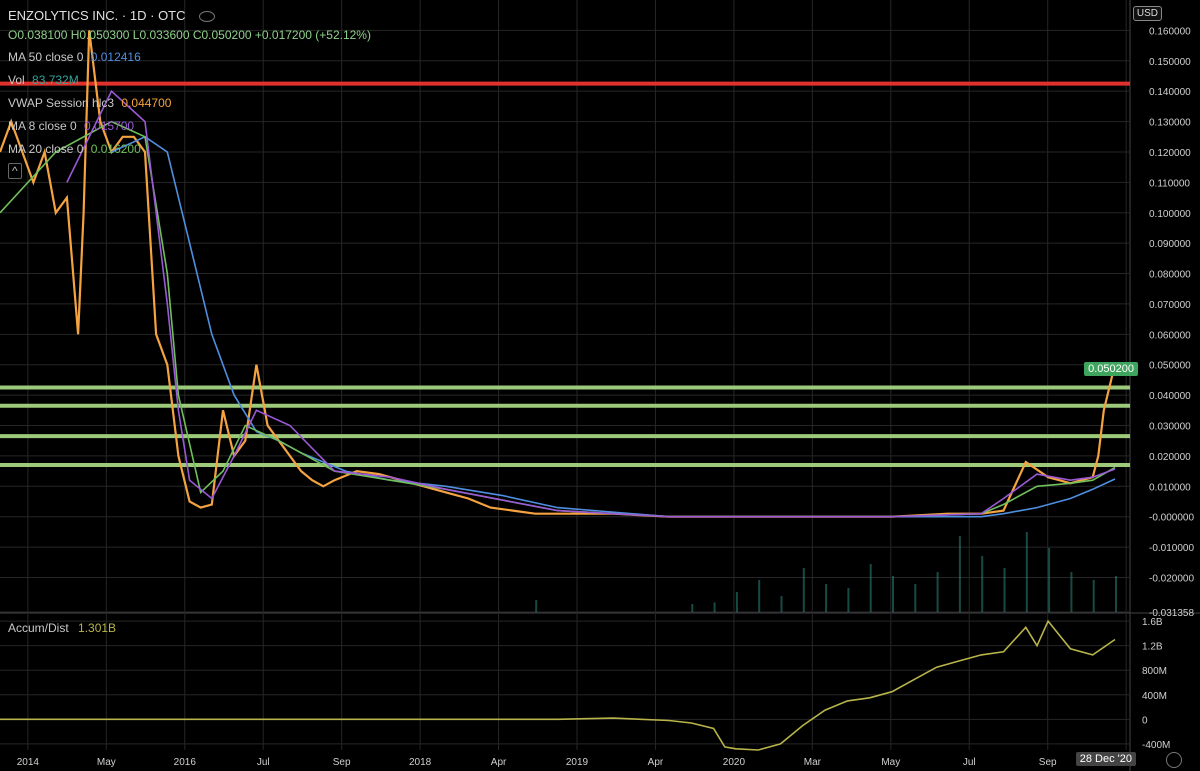  I want to click on indicator-label: VWAP Session hlc3, so click(61, 103).